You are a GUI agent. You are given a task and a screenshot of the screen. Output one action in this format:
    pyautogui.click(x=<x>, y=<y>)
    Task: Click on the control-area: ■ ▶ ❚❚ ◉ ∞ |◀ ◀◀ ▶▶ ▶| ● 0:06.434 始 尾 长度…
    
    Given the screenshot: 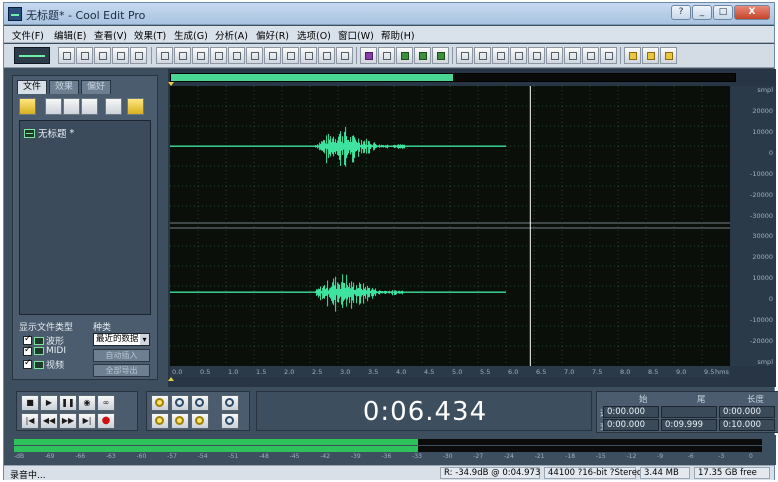 What is the action you would take?
    pyautogui.click(x=394, y=411)
    